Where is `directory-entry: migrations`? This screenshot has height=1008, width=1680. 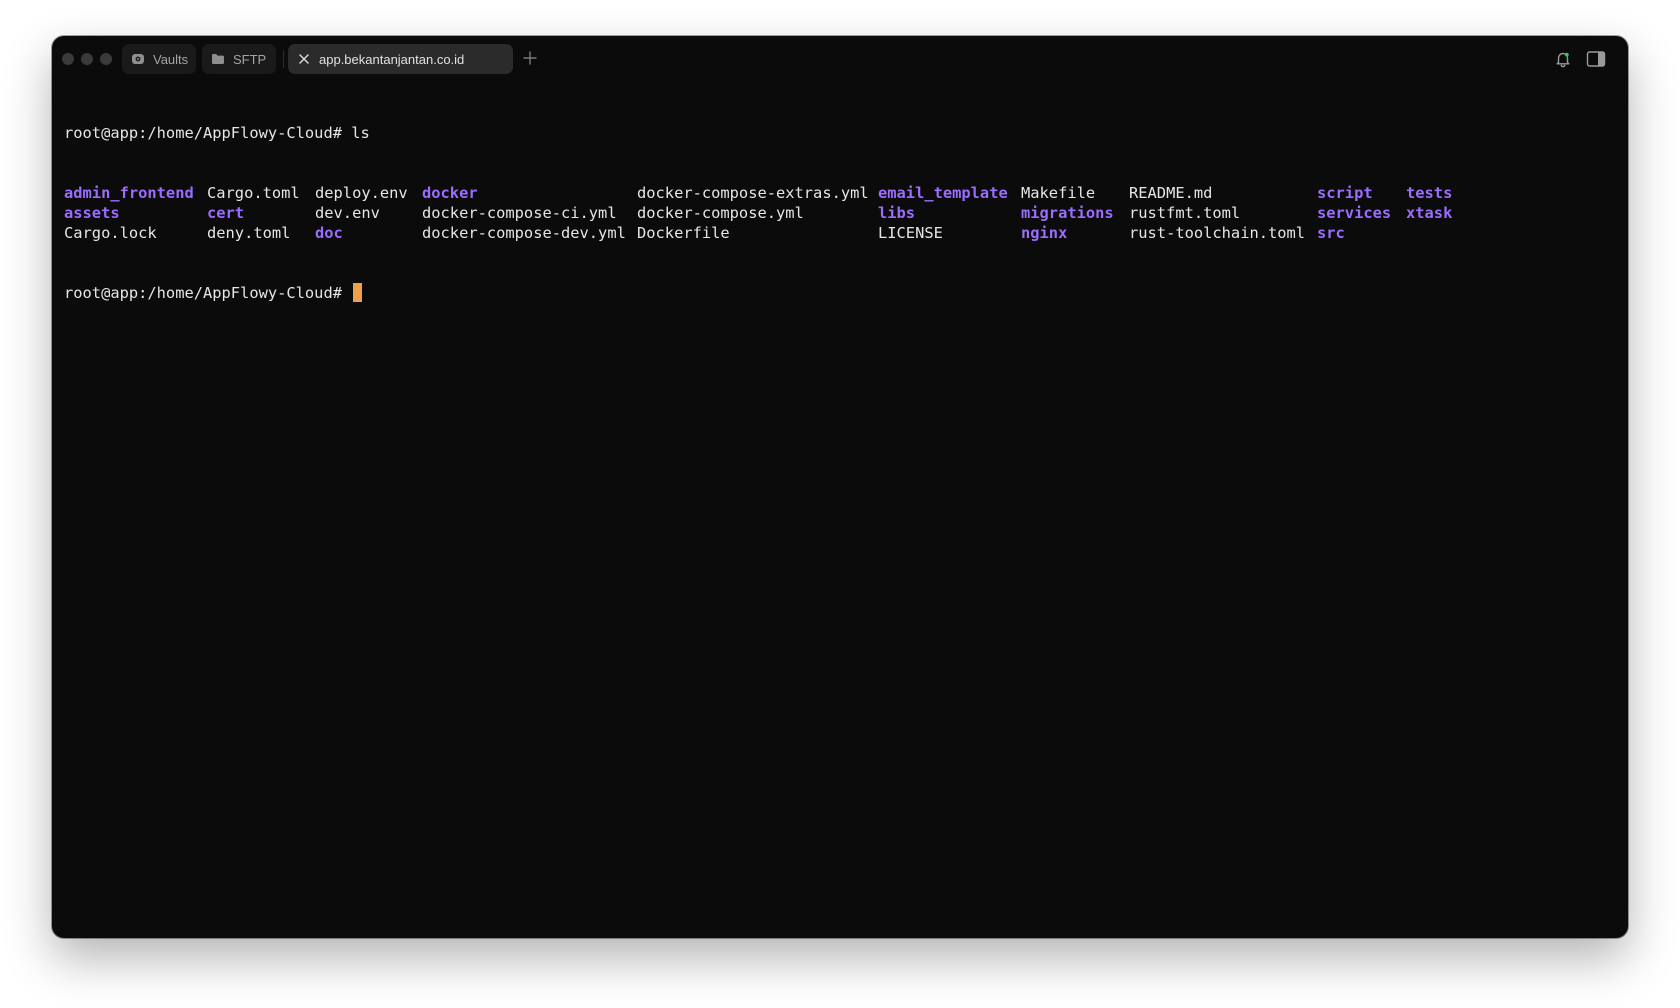
directory-entry: migrations is located at coordinates (1067, 213).